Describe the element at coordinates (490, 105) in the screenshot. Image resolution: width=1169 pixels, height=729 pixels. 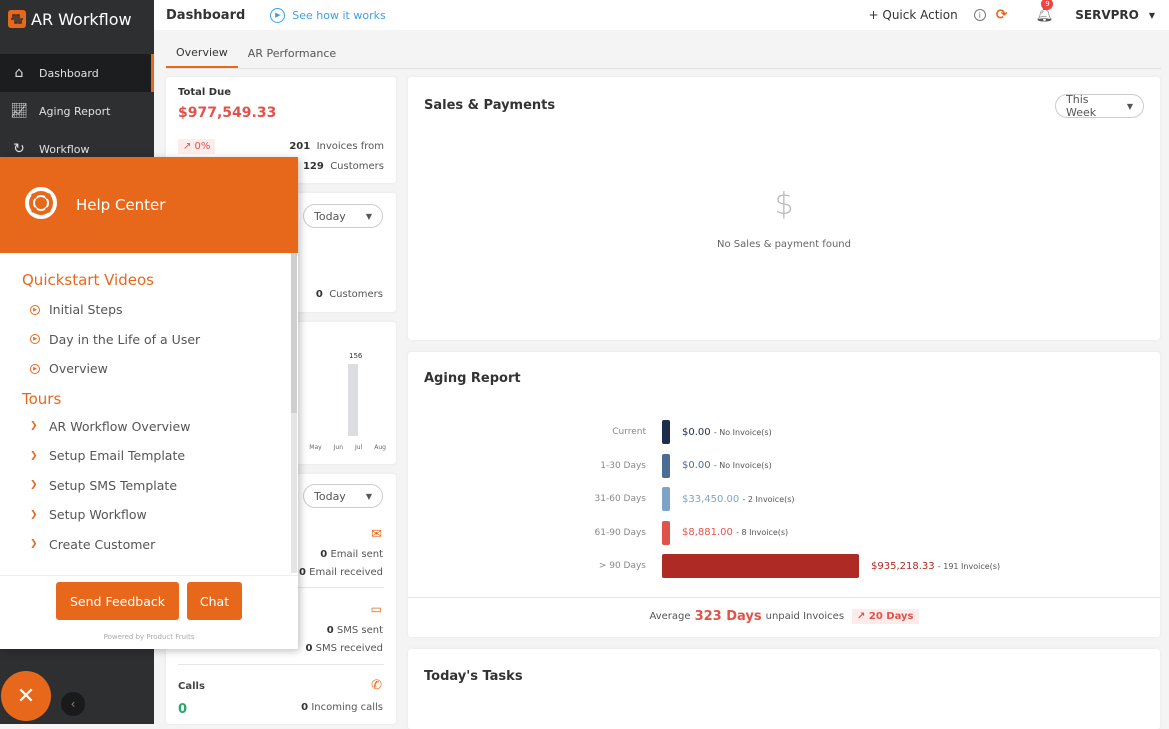
I see `sales-title: Sales & Payments` at that location.